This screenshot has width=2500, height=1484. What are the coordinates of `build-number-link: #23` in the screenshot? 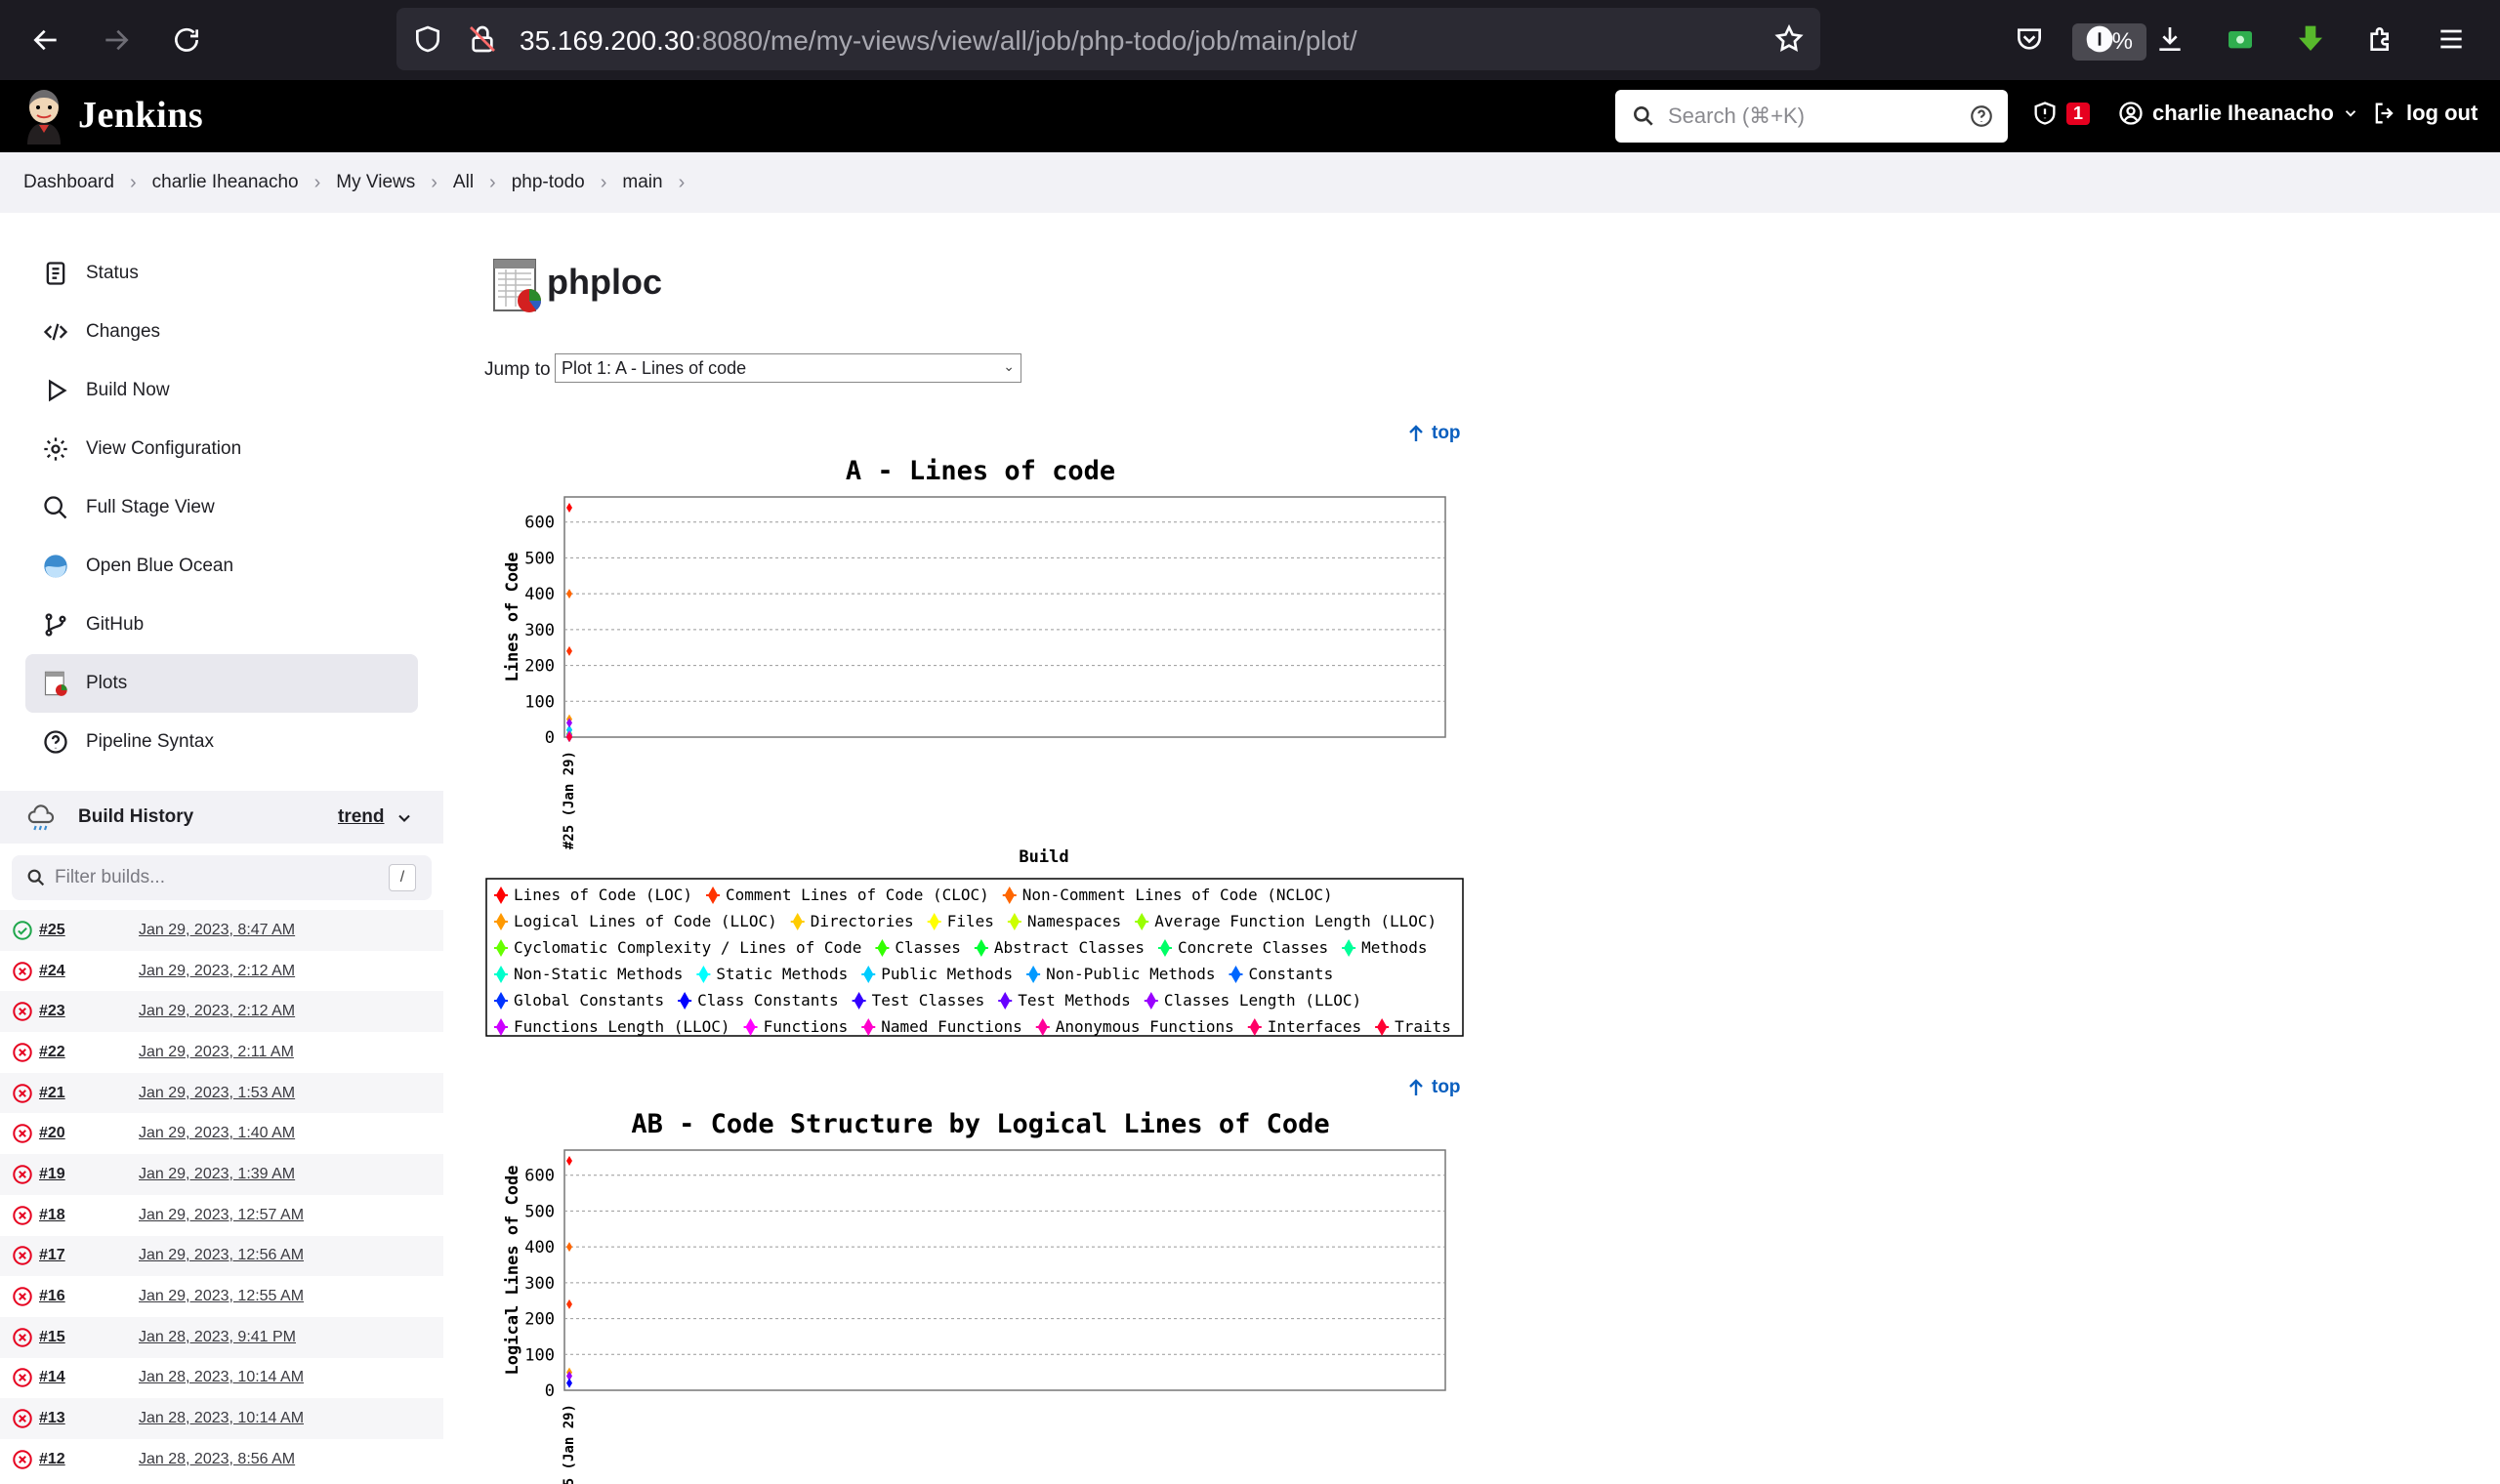 It's located at (52, 1011).